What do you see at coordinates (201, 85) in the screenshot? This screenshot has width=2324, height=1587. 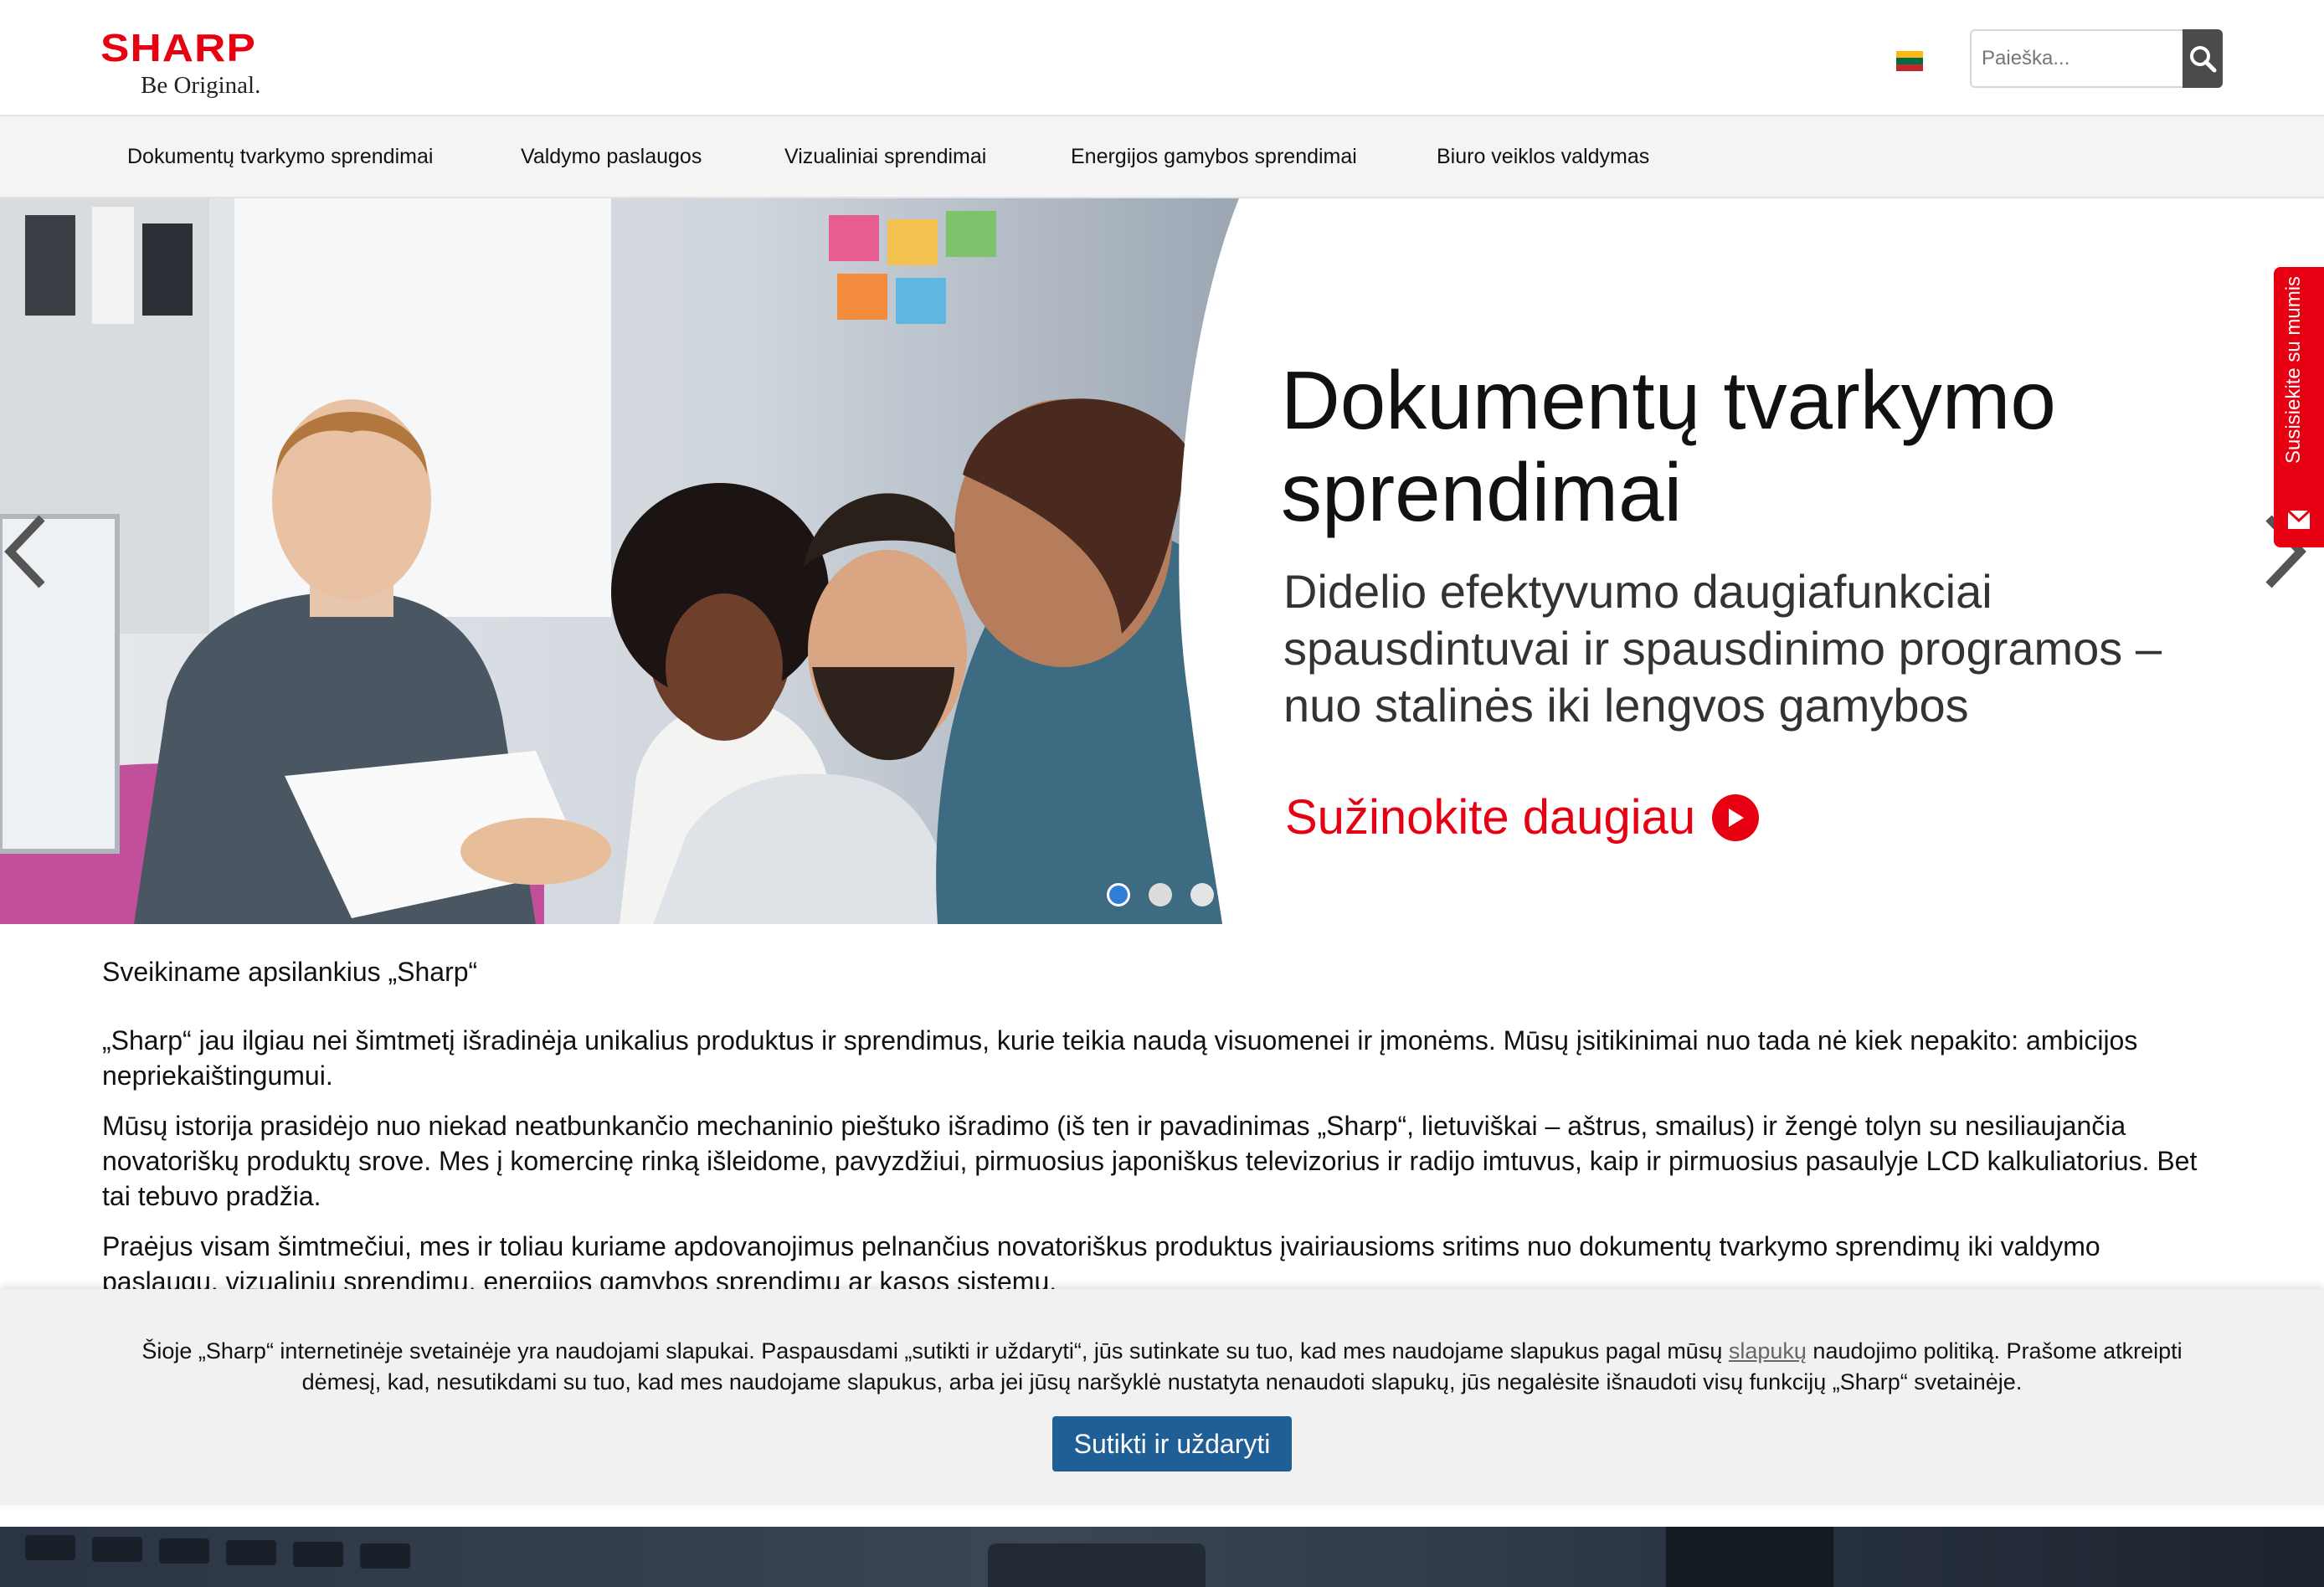 I see `logo-tagline: Be Original.` at bounding box center [201, 85].